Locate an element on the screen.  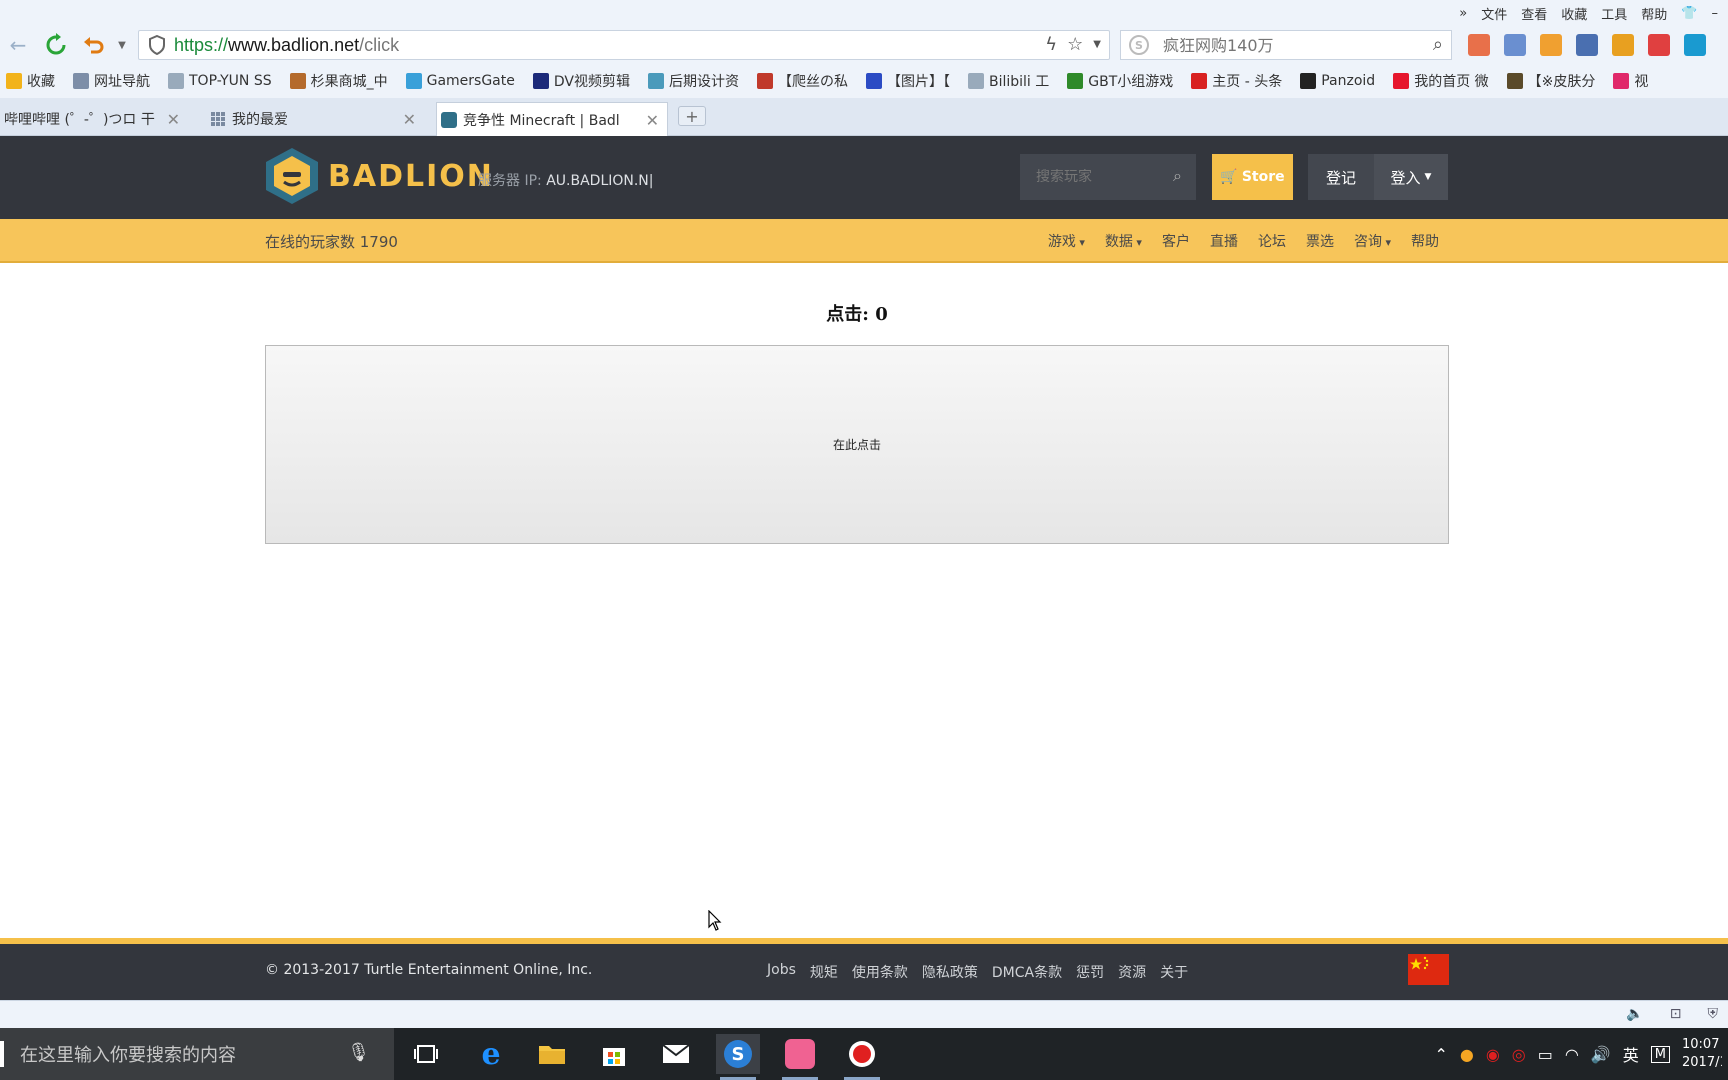
back-icon: ← is located at coordinates (18, 45).